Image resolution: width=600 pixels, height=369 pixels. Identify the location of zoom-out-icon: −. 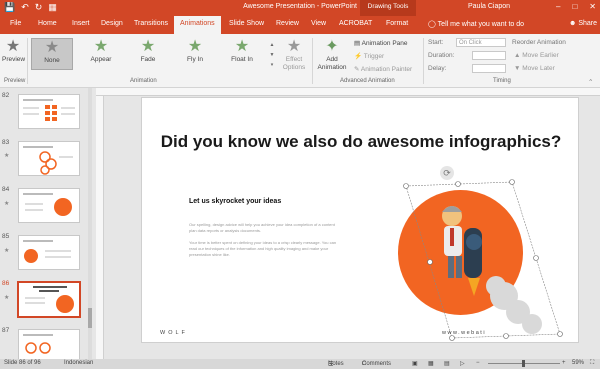
(478, 363).